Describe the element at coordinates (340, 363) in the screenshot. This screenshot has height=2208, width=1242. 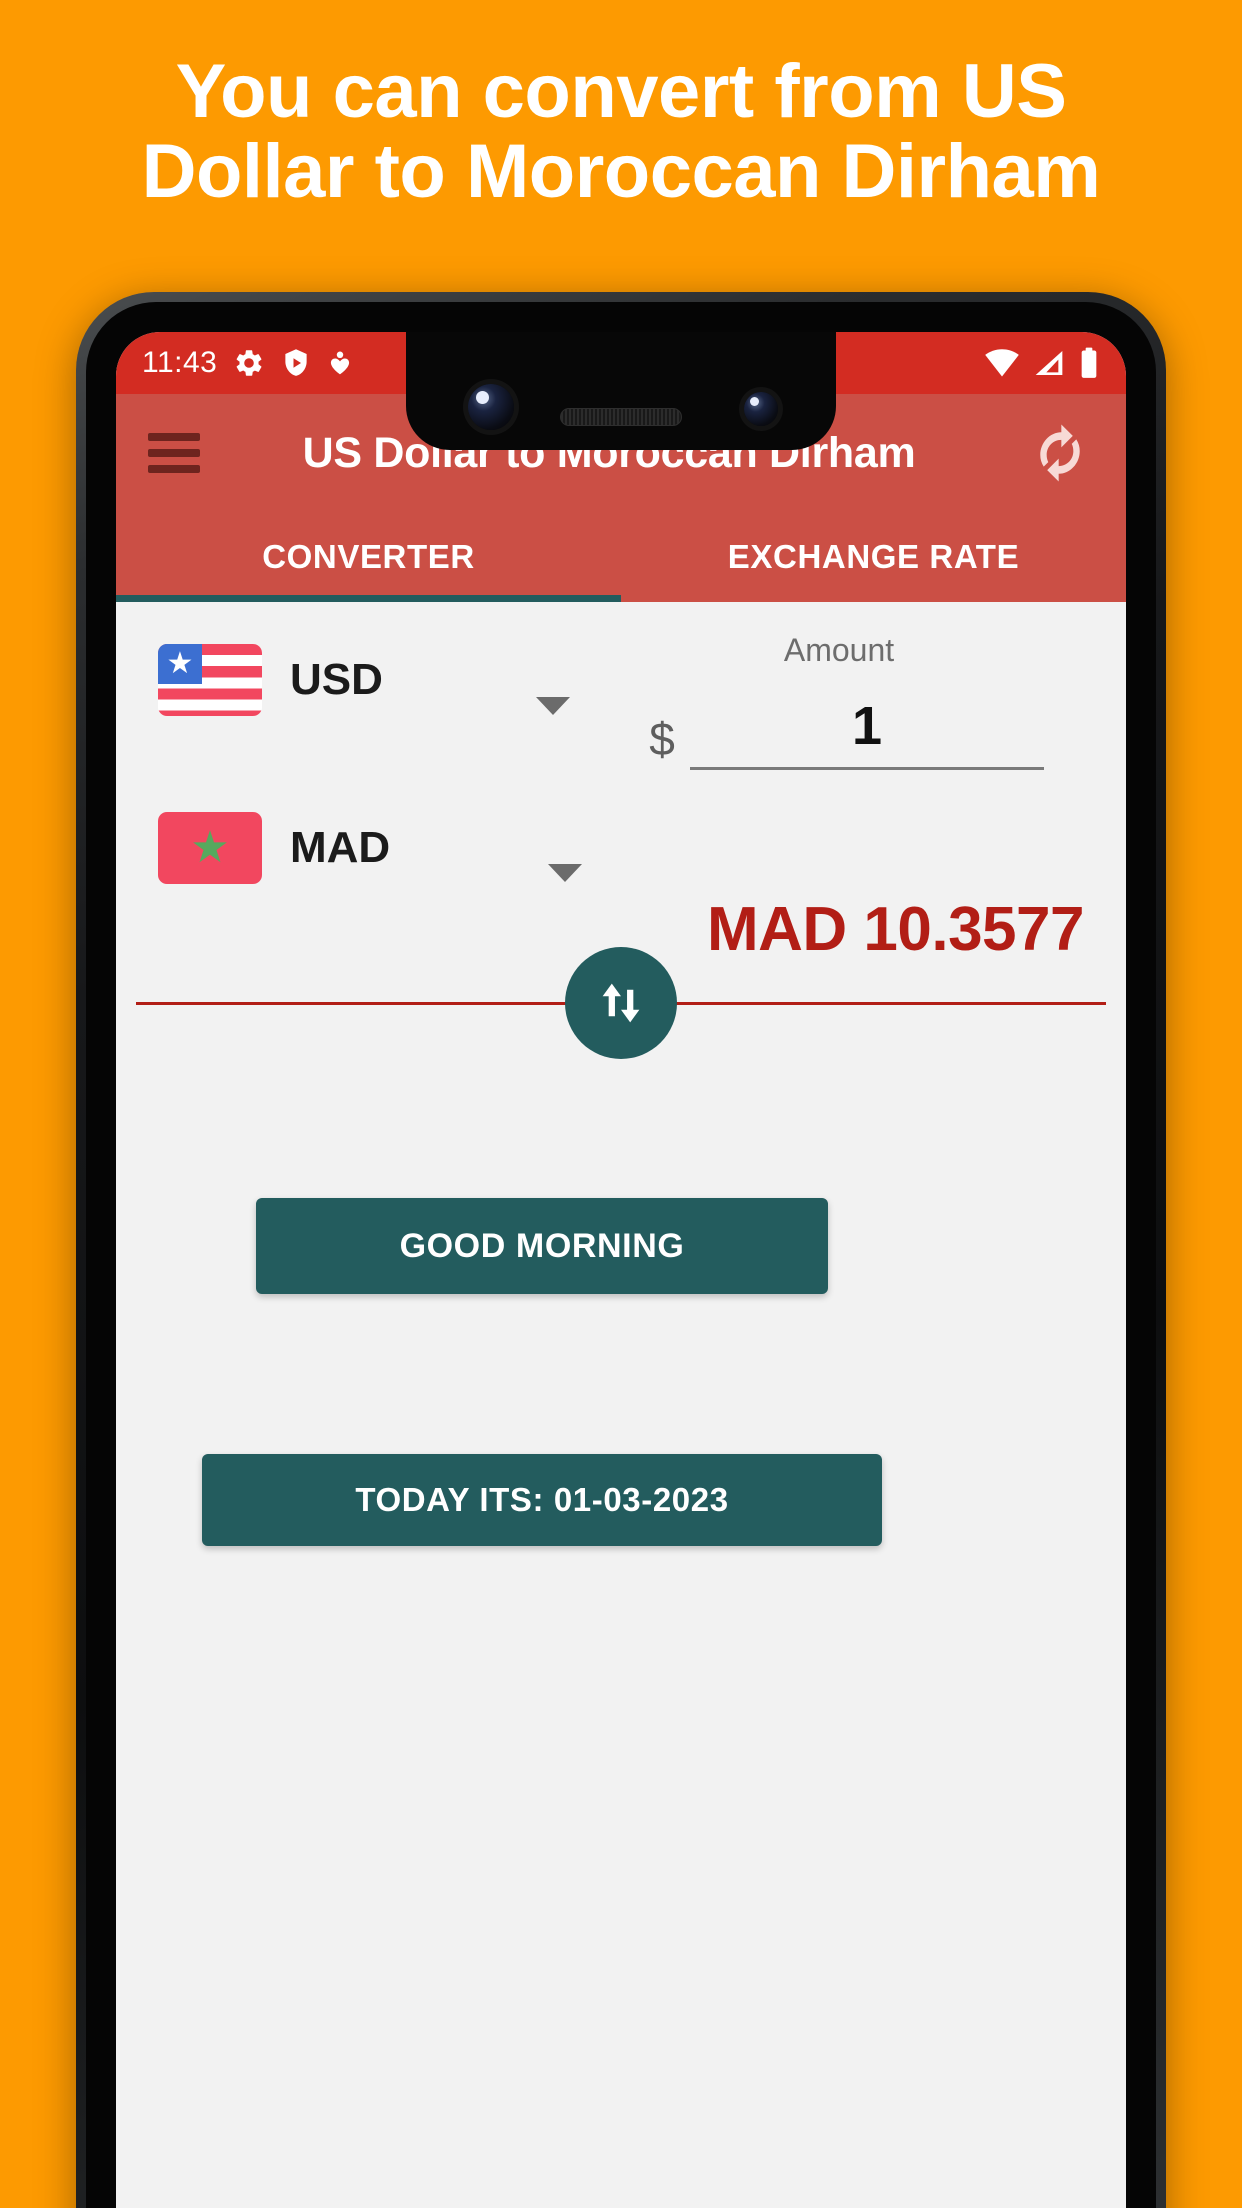
I see `heart-person-icon` at that location.